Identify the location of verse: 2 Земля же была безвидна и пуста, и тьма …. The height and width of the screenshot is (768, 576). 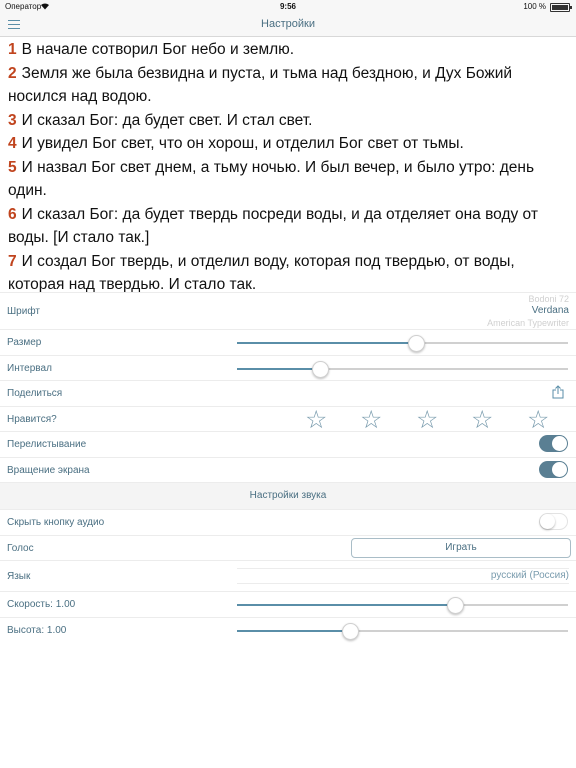
(288, 85).